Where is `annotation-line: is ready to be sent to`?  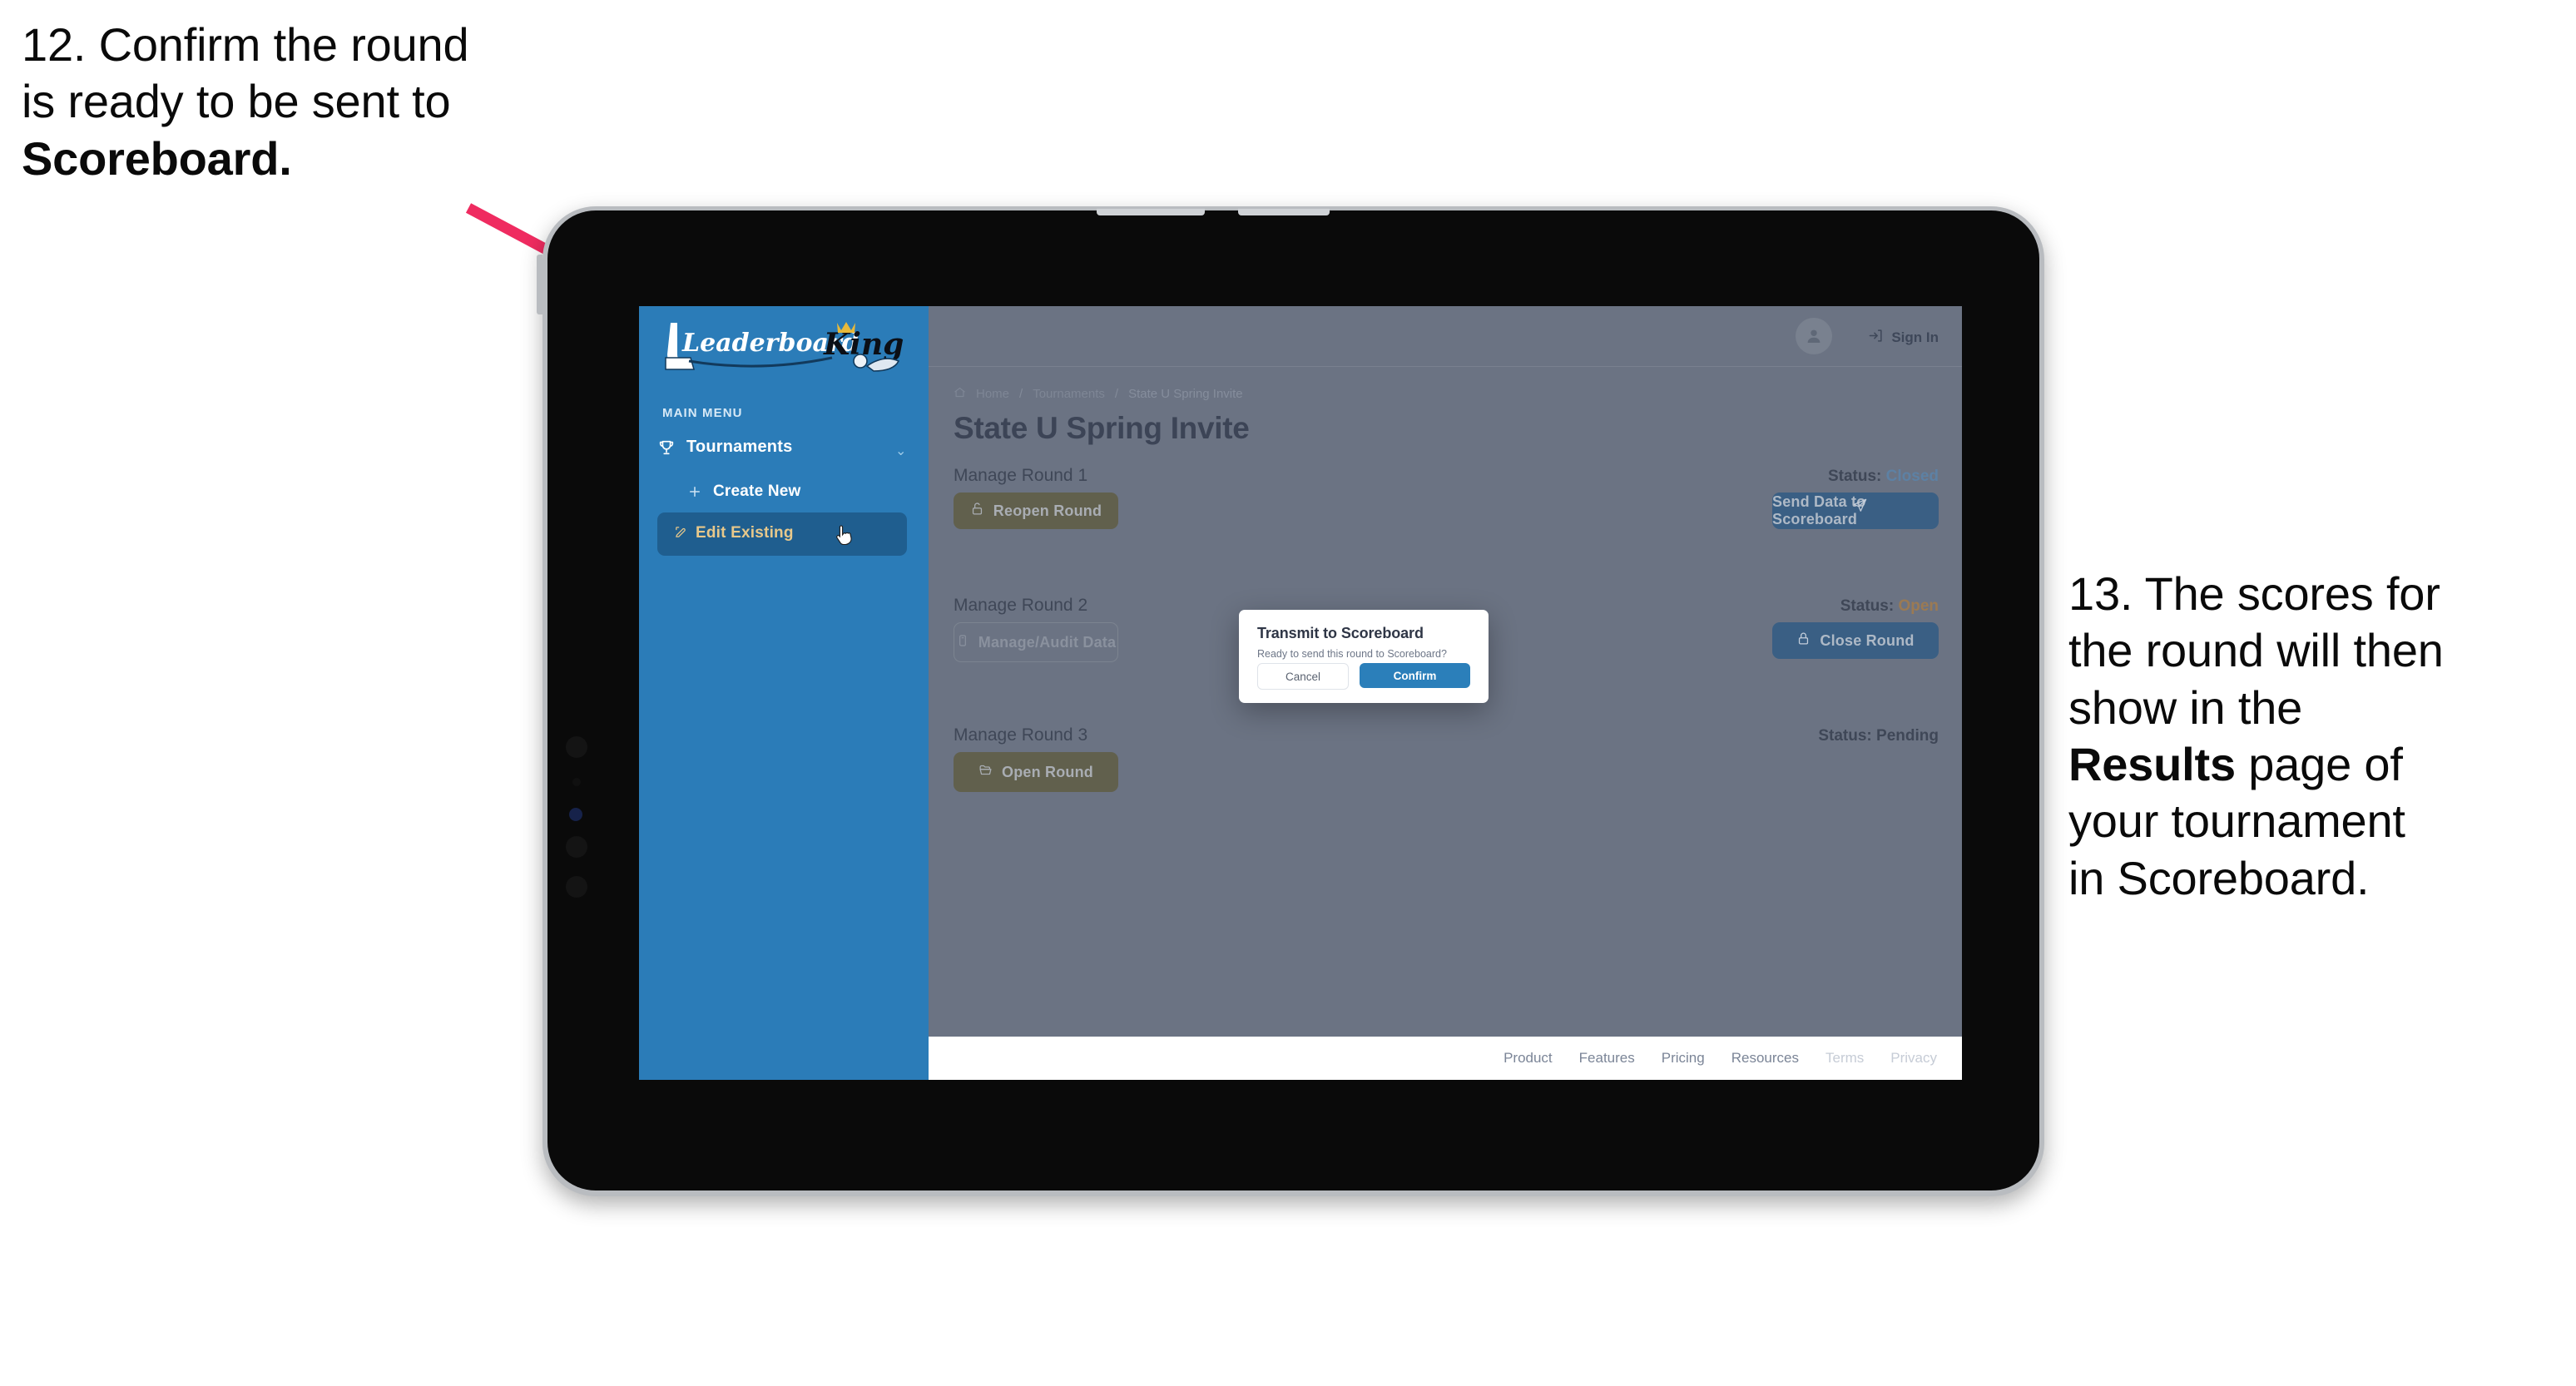
annotation-line: is ready to be sent to is located at coordinates (236, 101).